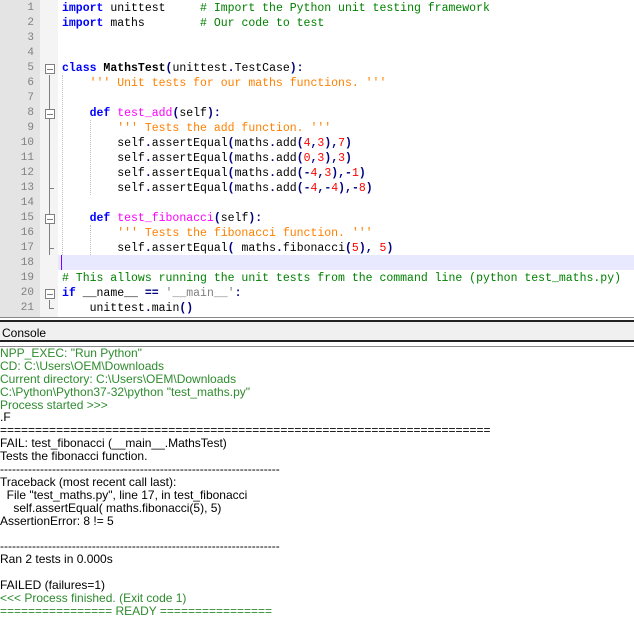  Describe the element at coordinates (30, 53) in the screenshot. I see `line-number: 4` at that location.